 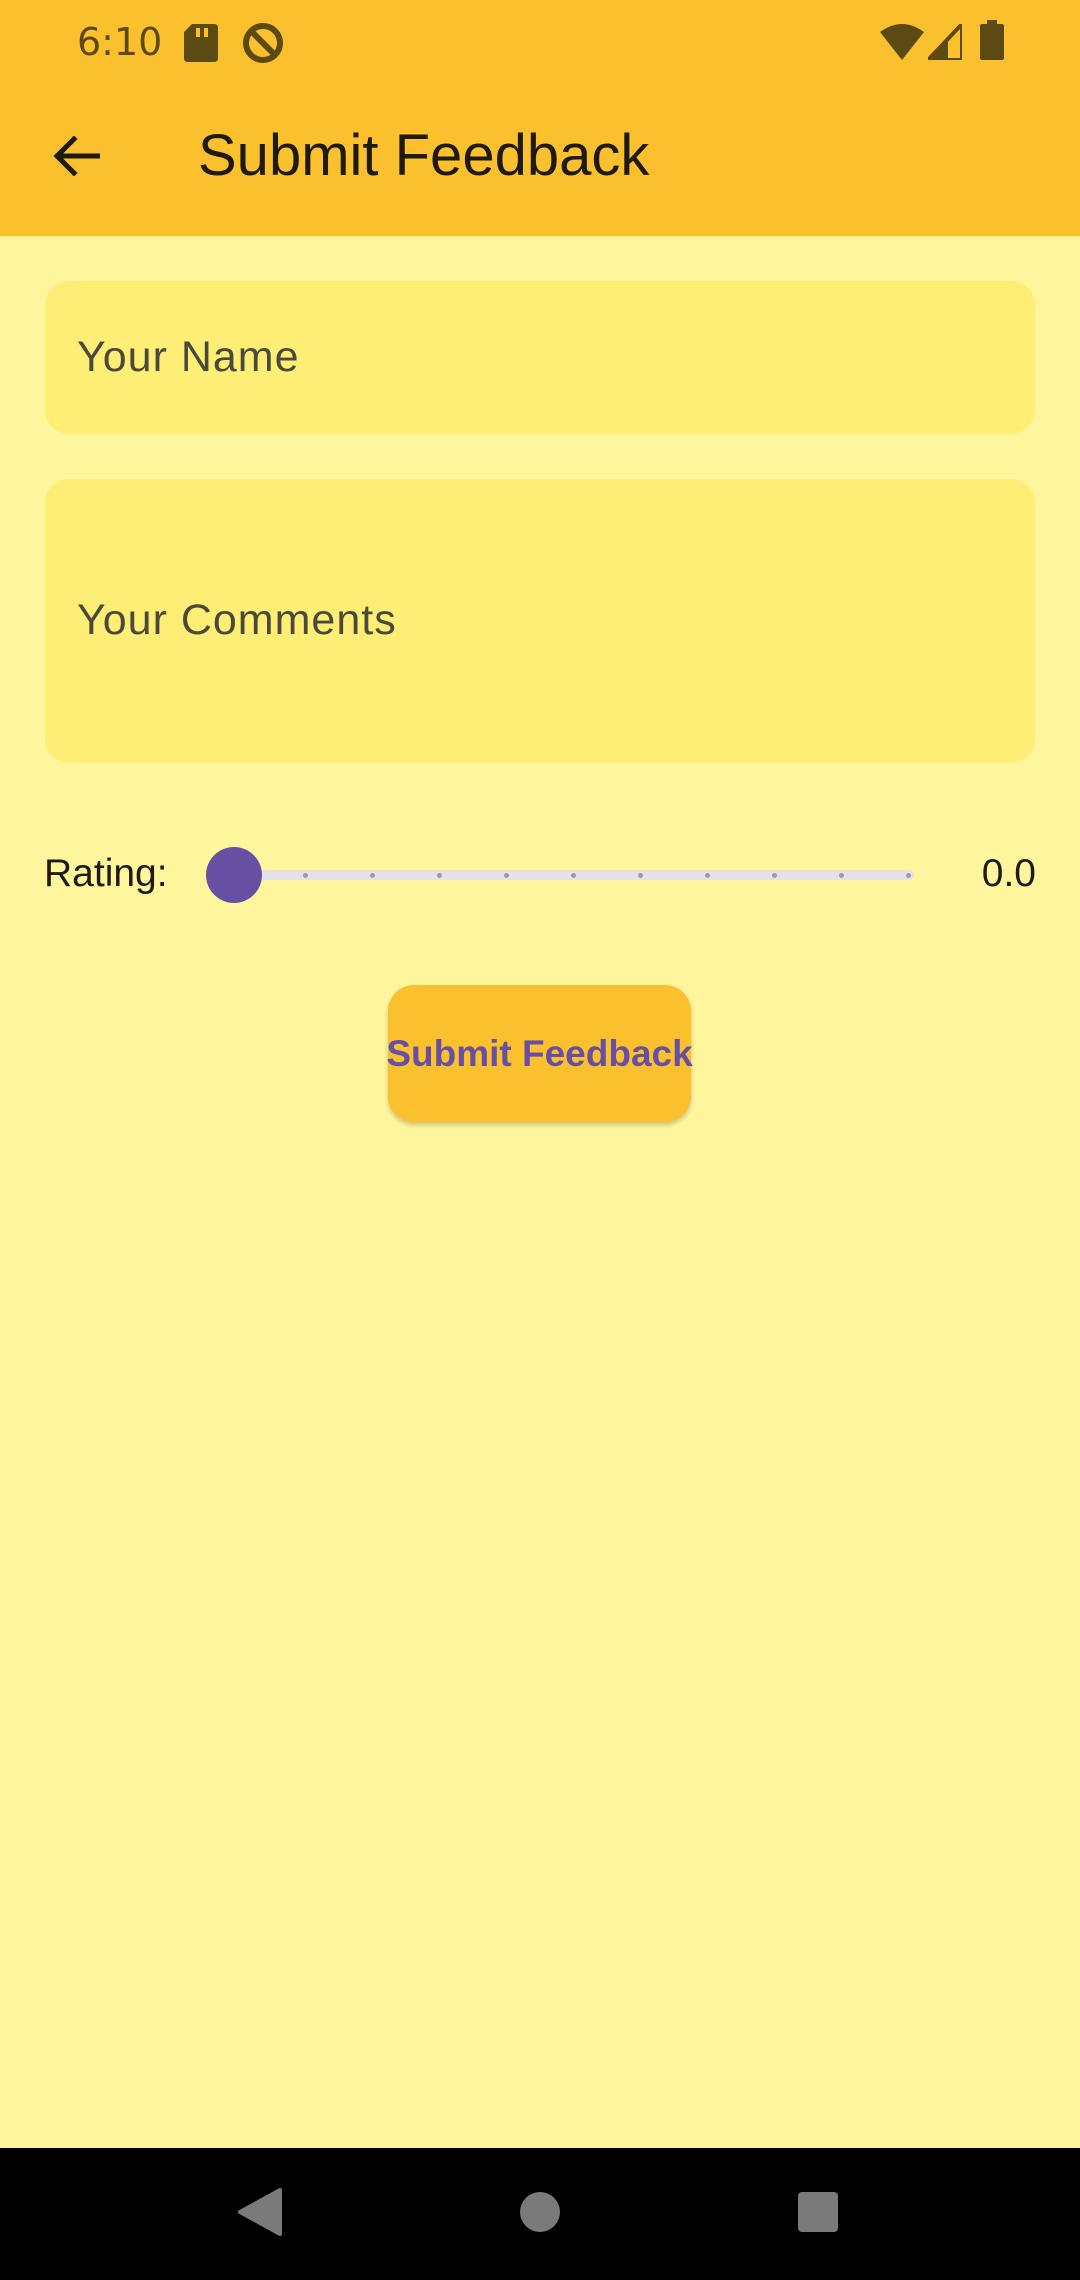 What do you see at coordinates (201, 45) in the screenshot?
I see `sd-card-icon` at bounding box center [201, 45].